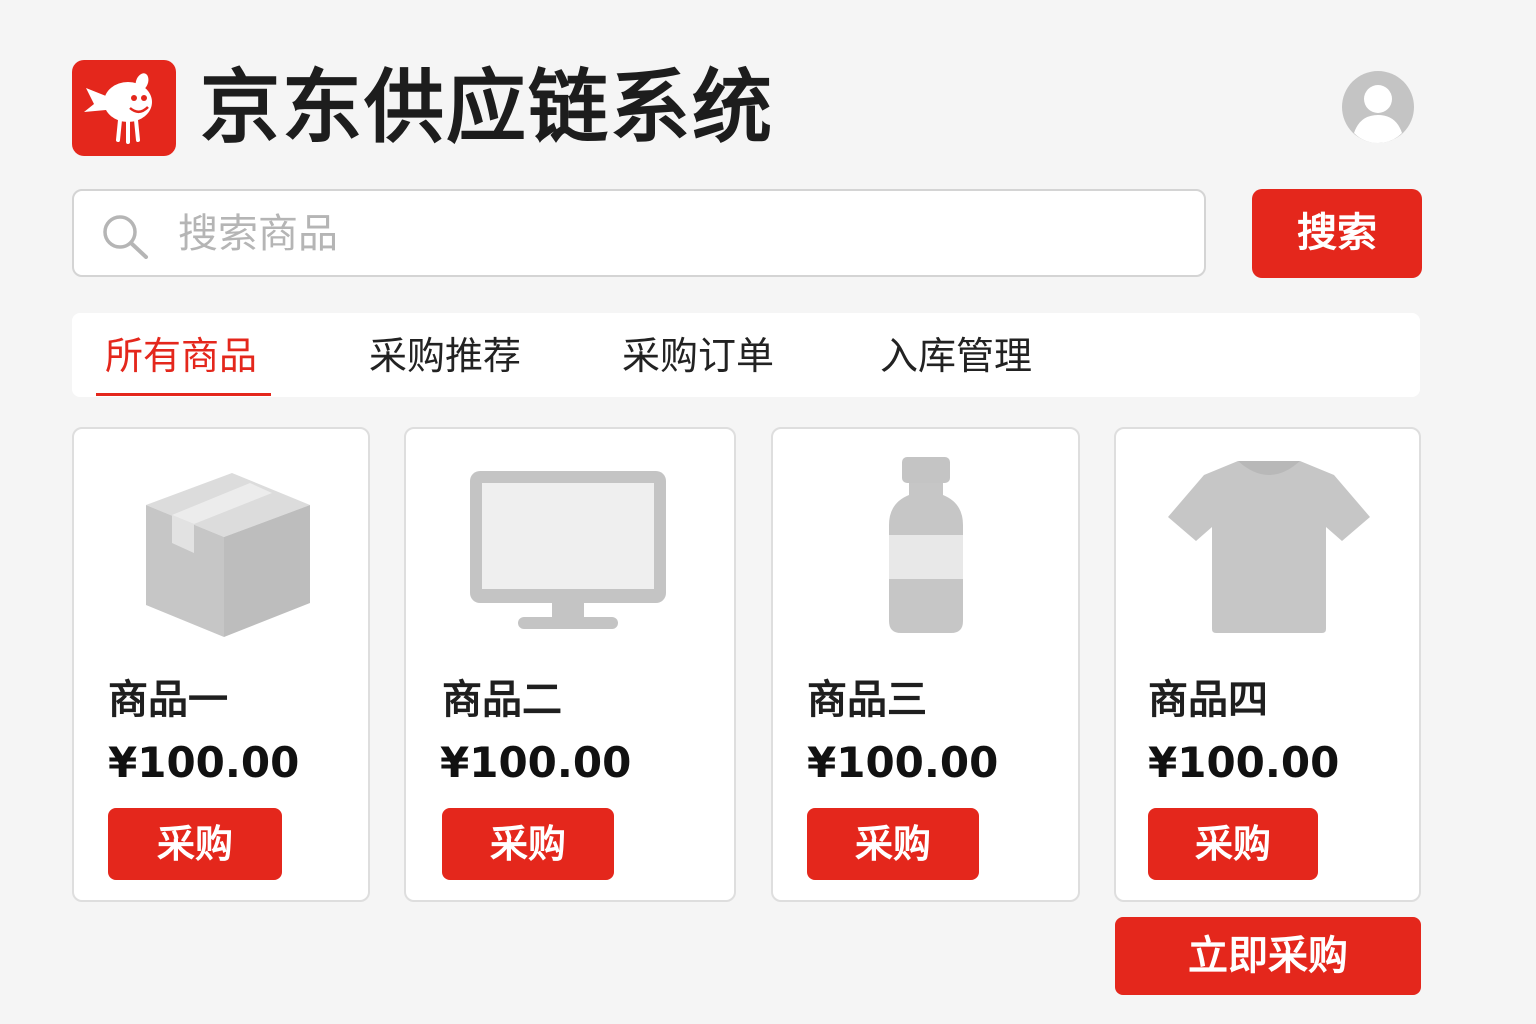  What do you see at coordinates (1208, 700) in the screenshot?
I see `product-name: 商品四` at bounding box center [1208, 700].